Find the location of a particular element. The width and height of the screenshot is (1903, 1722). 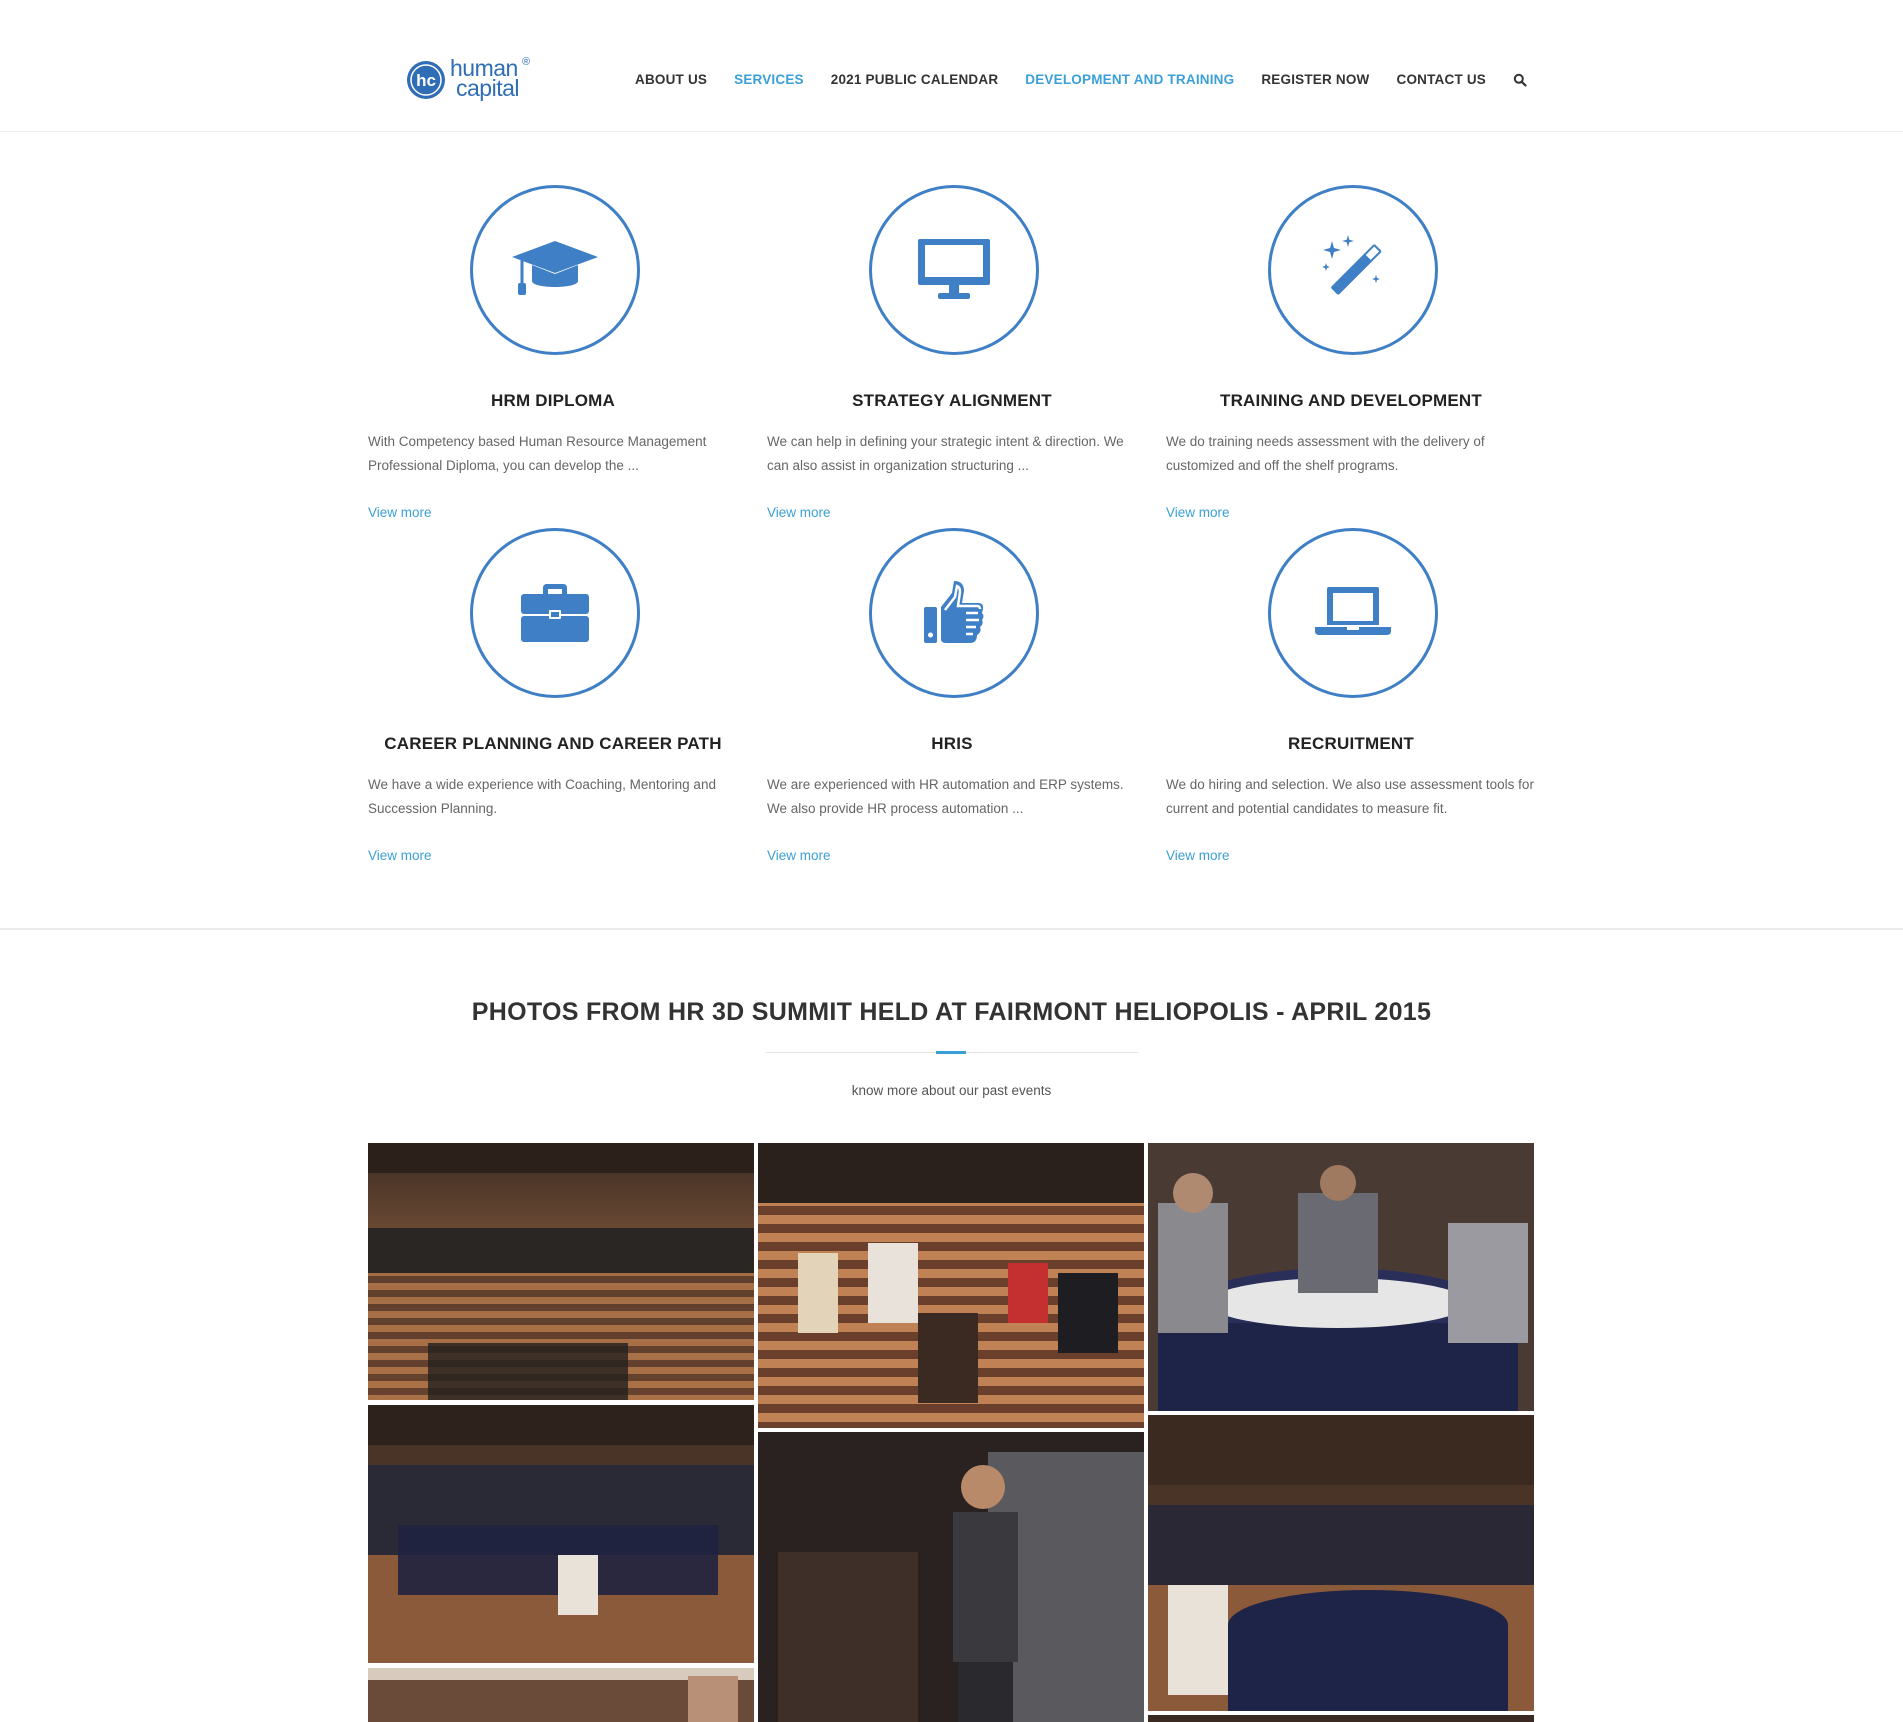

briefcase-icon is located at coordinates (555, 613).